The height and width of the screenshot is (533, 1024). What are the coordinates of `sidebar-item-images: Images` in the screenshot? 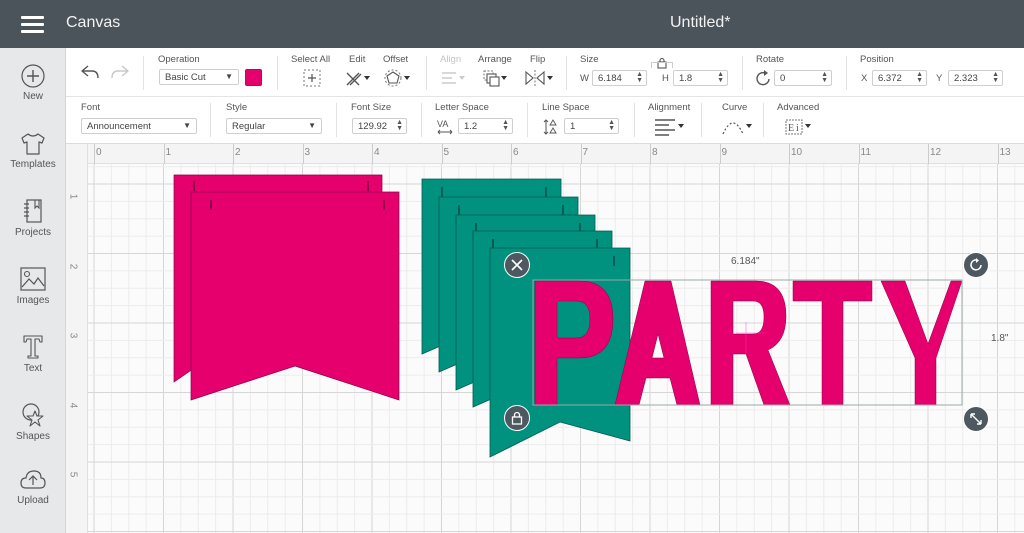 It's located at (33, 296).